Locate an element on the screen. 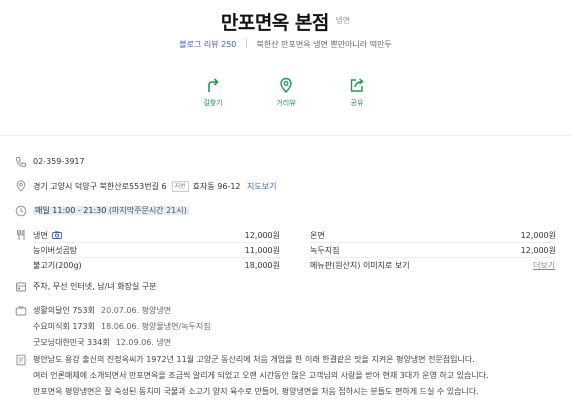 This screenshot has height=400, width=571. media-appearance: 굿모닝대한민국 334회 12.09.06. 냉면 is located at coordinates (102, 342).